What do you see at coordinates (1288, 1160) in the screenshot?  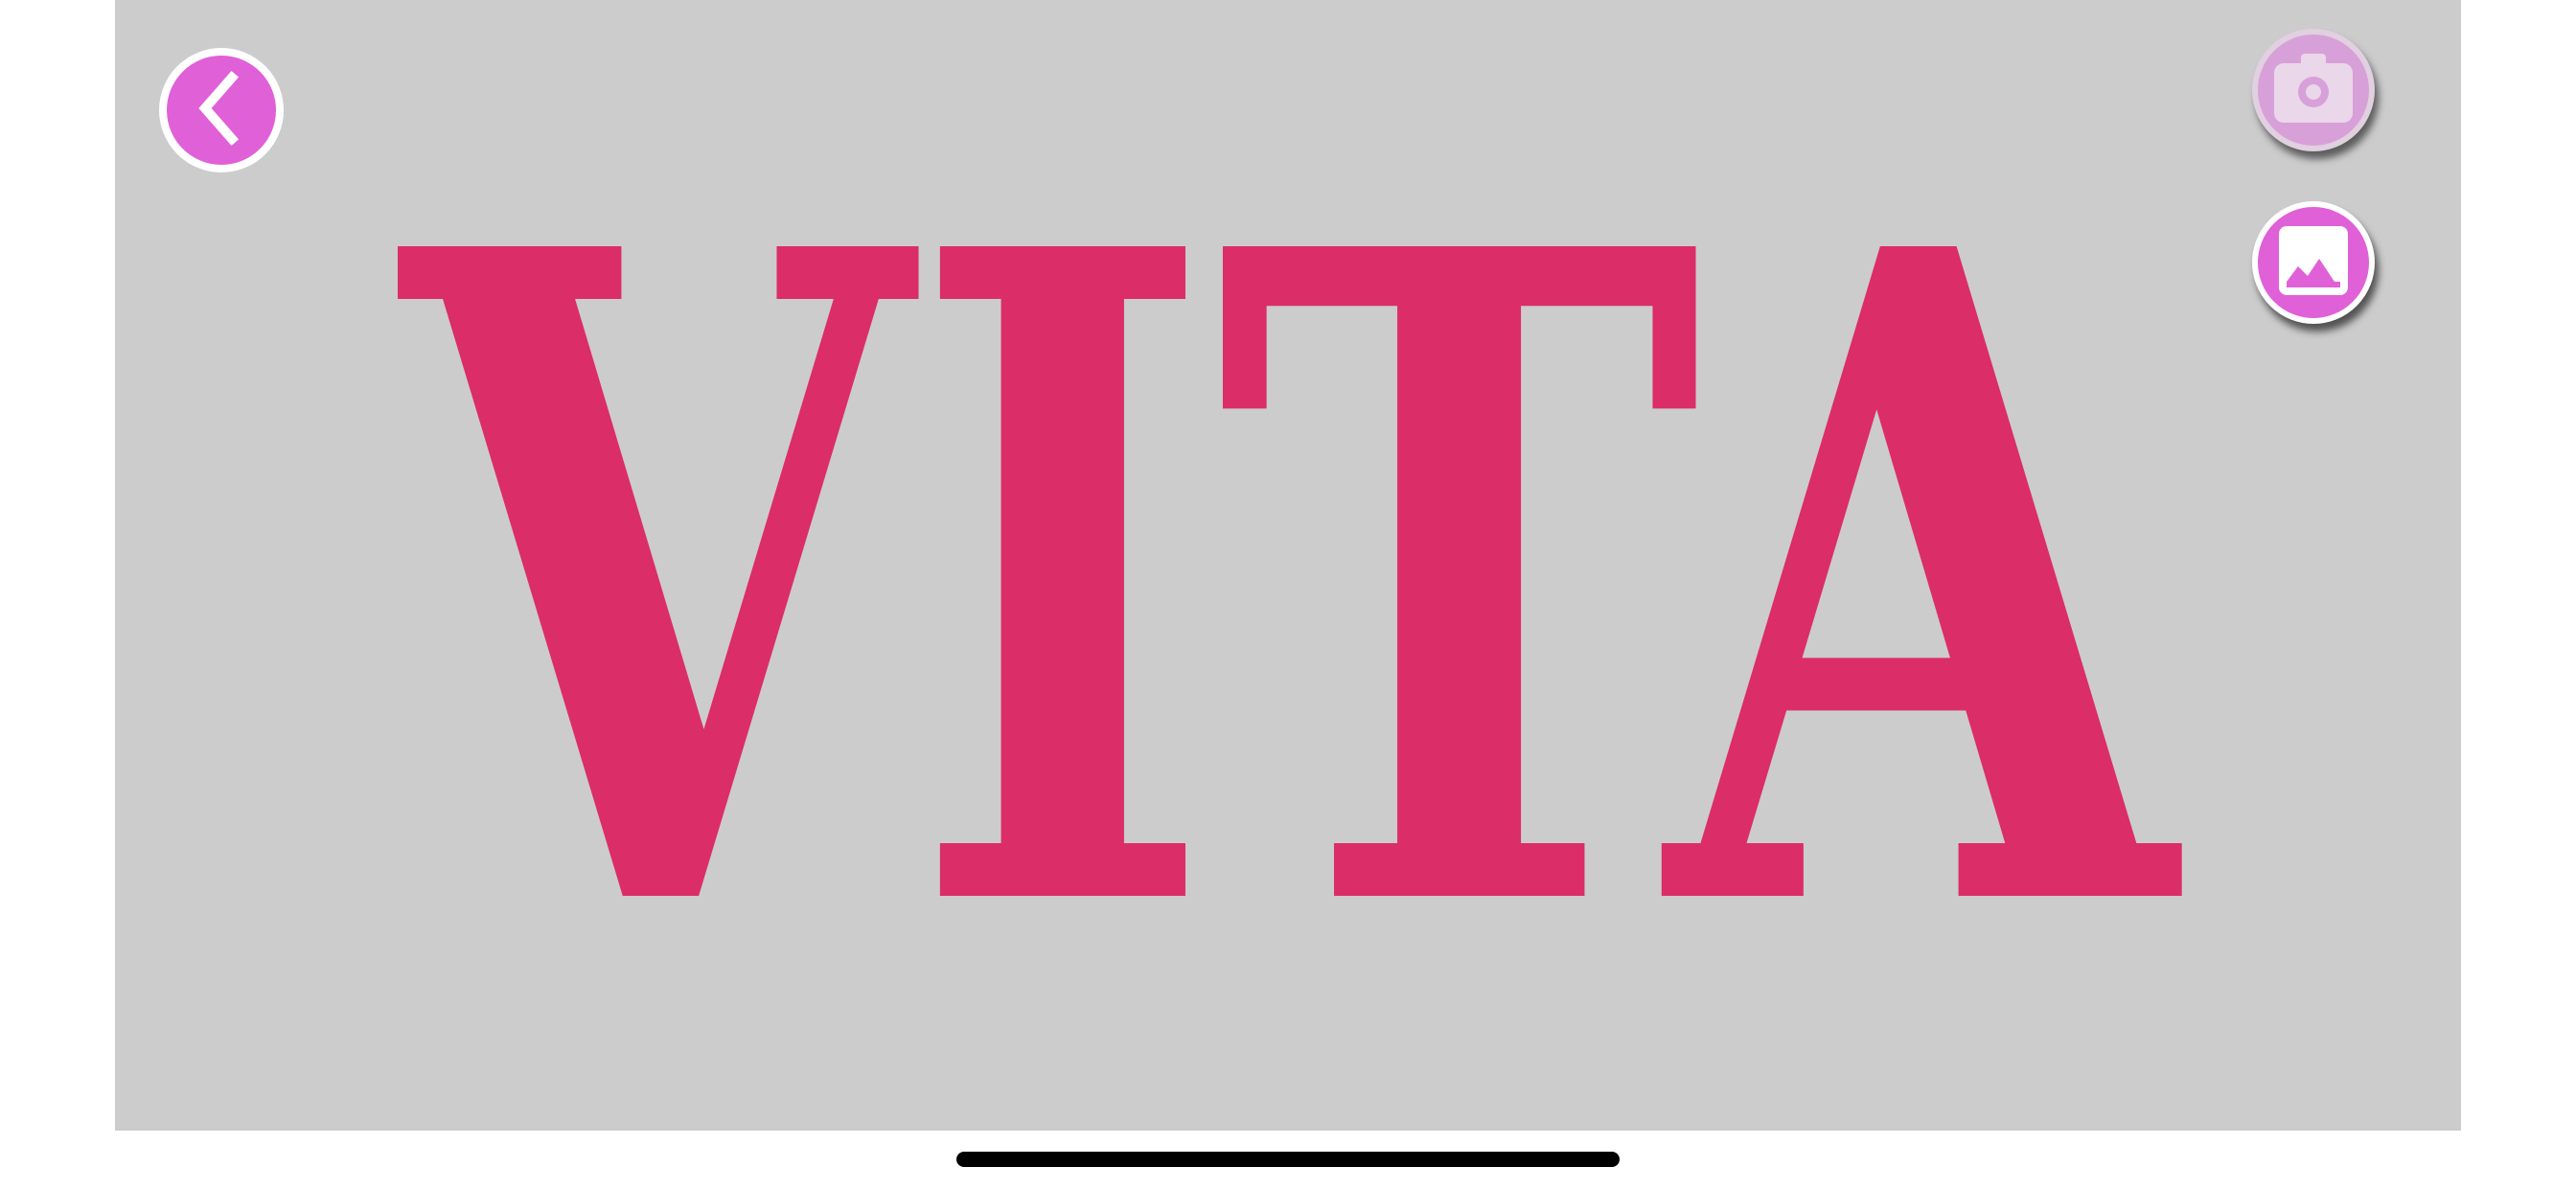 I see `home-indicator` at bounding box center [1288, 1160].